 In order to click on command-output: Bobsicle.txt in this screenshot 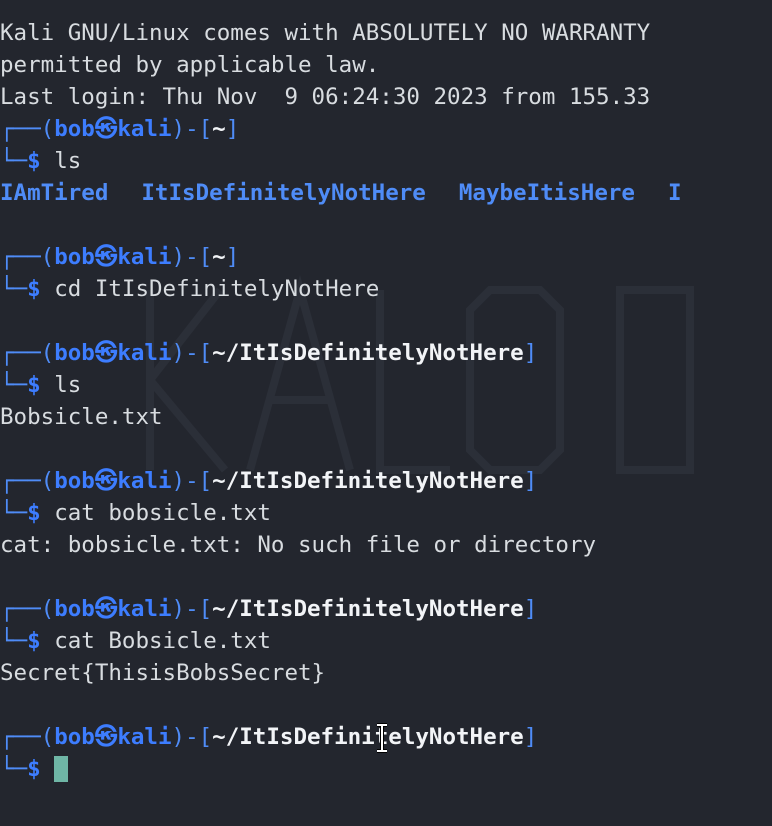, I will do `click(81, 417)`.